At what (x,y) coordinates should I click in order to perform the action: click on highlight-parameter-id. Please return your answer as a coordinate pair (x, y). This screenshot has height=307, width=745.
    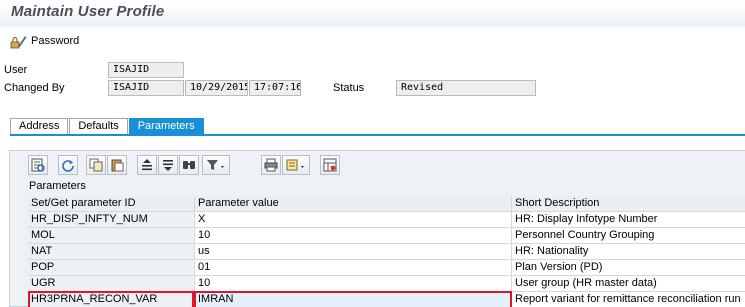
    Looking at the image, I should click on (111, 299).